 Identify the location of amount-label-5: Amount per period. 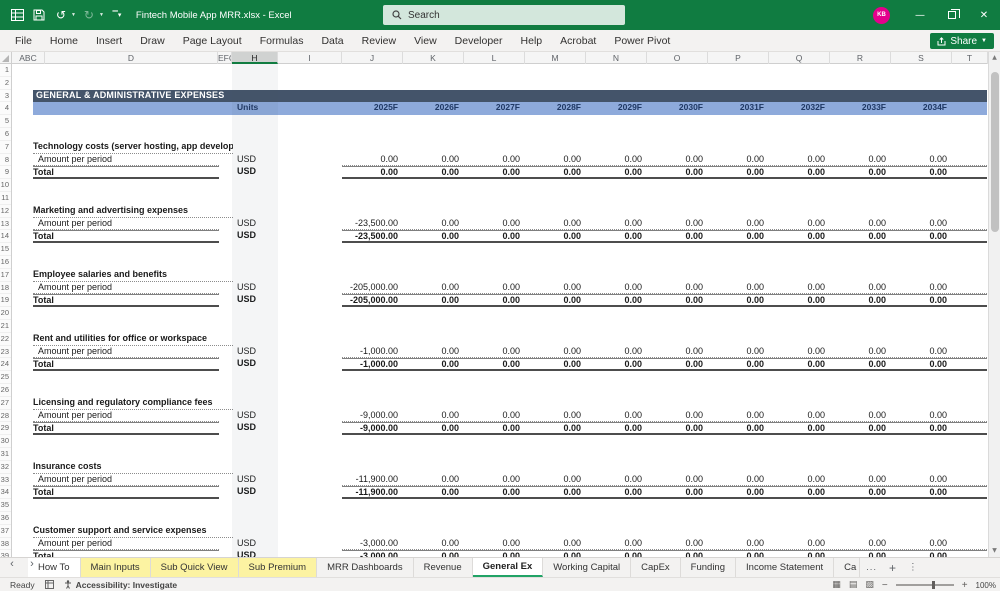
(126, 480).